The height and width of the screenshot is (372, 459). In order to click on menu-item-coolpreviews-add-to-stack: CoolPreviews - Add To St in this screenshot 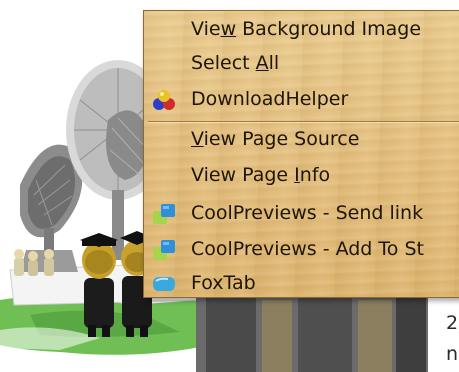, I will do `click(301, 250)`.